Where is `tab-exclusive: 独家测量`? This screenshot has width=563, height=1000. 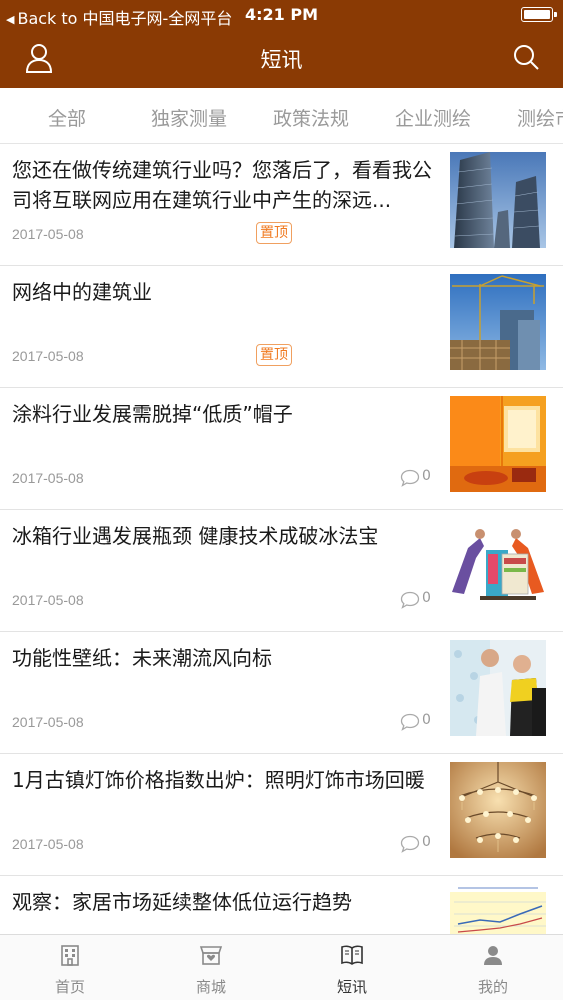
tab-exclusive: 独家测量 is located at coordinates (189, 117).